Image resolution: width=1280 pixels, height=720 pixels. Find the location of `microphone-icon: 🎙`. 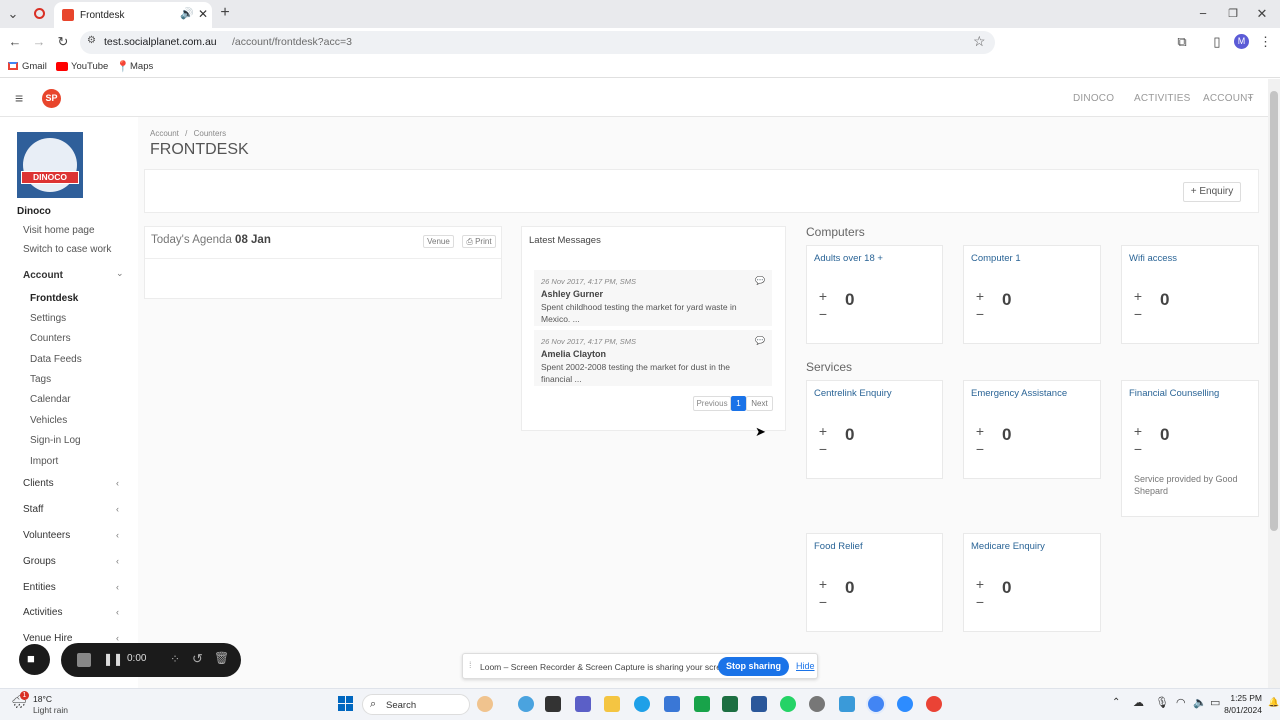

microphone-icon: 🎙 is located at coordinates (1162, 702).